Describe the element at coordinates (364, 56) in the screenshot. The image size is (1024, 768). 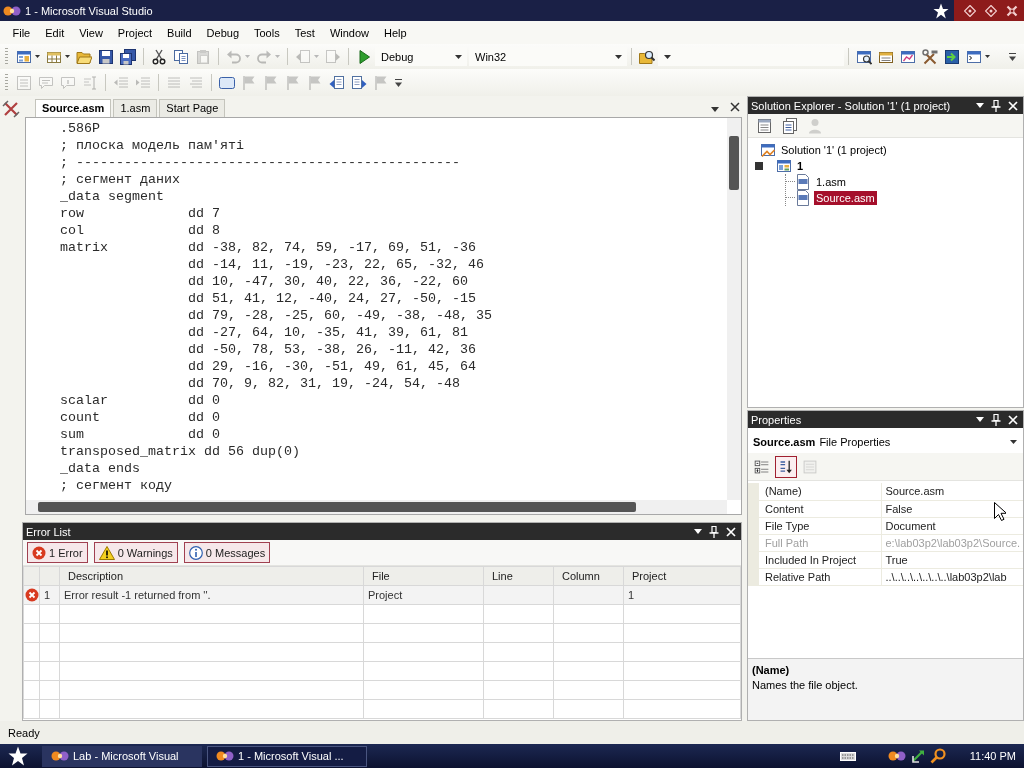
I see `play-icon` at that location.